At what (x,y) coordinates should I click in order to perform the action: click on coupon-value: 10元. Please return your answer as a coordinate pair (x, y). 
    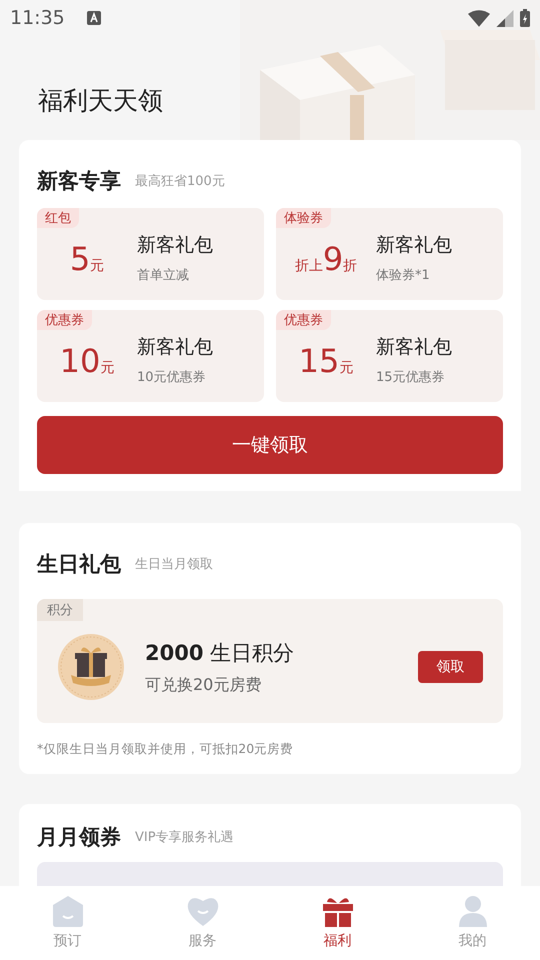
    Looking at the image, I should click on (87, 360).